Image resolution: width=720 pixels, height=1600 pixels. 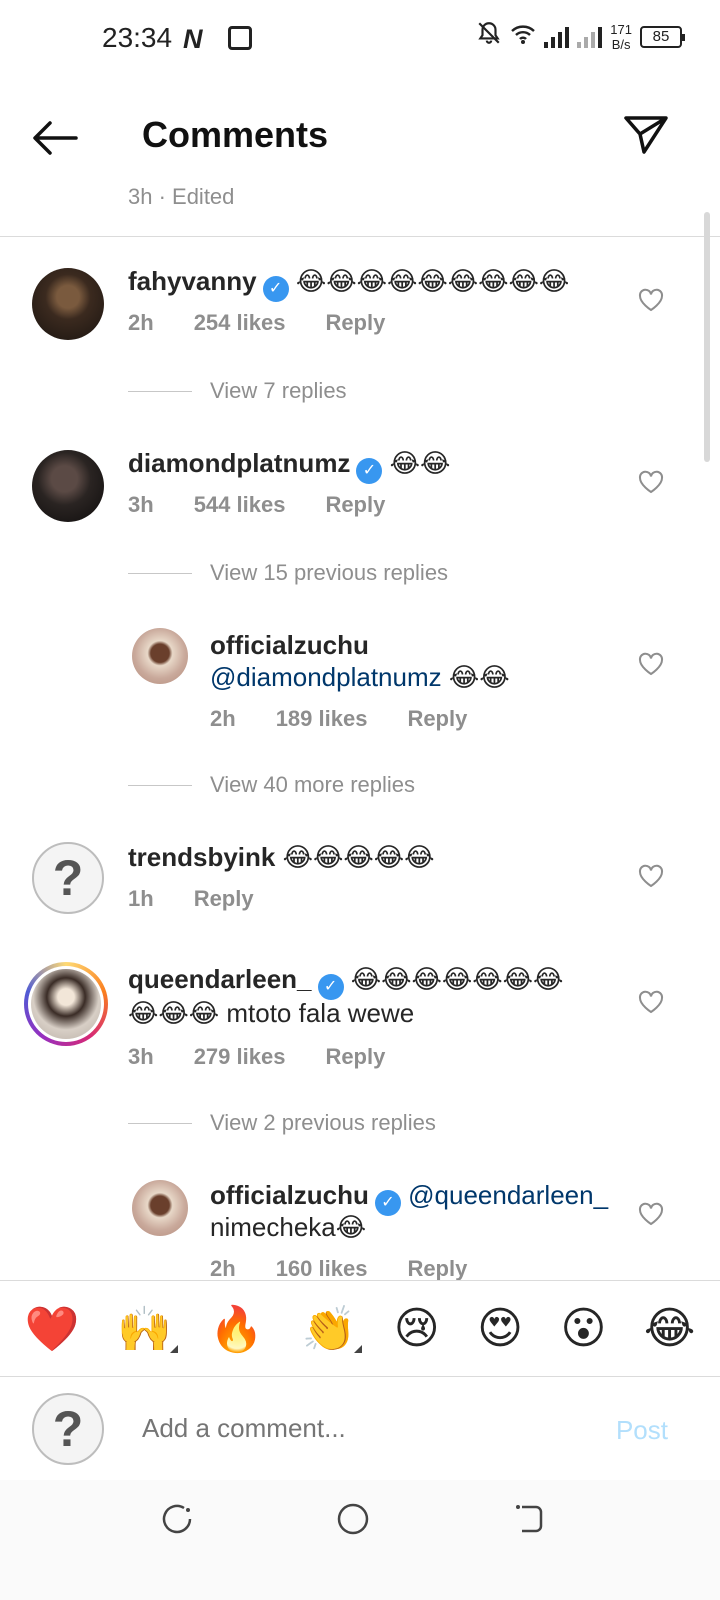 What do you see at coordinates (240, 505) in the screenshot?
I see `comment-likes: 544 likes` at bounding box center [240, 505].